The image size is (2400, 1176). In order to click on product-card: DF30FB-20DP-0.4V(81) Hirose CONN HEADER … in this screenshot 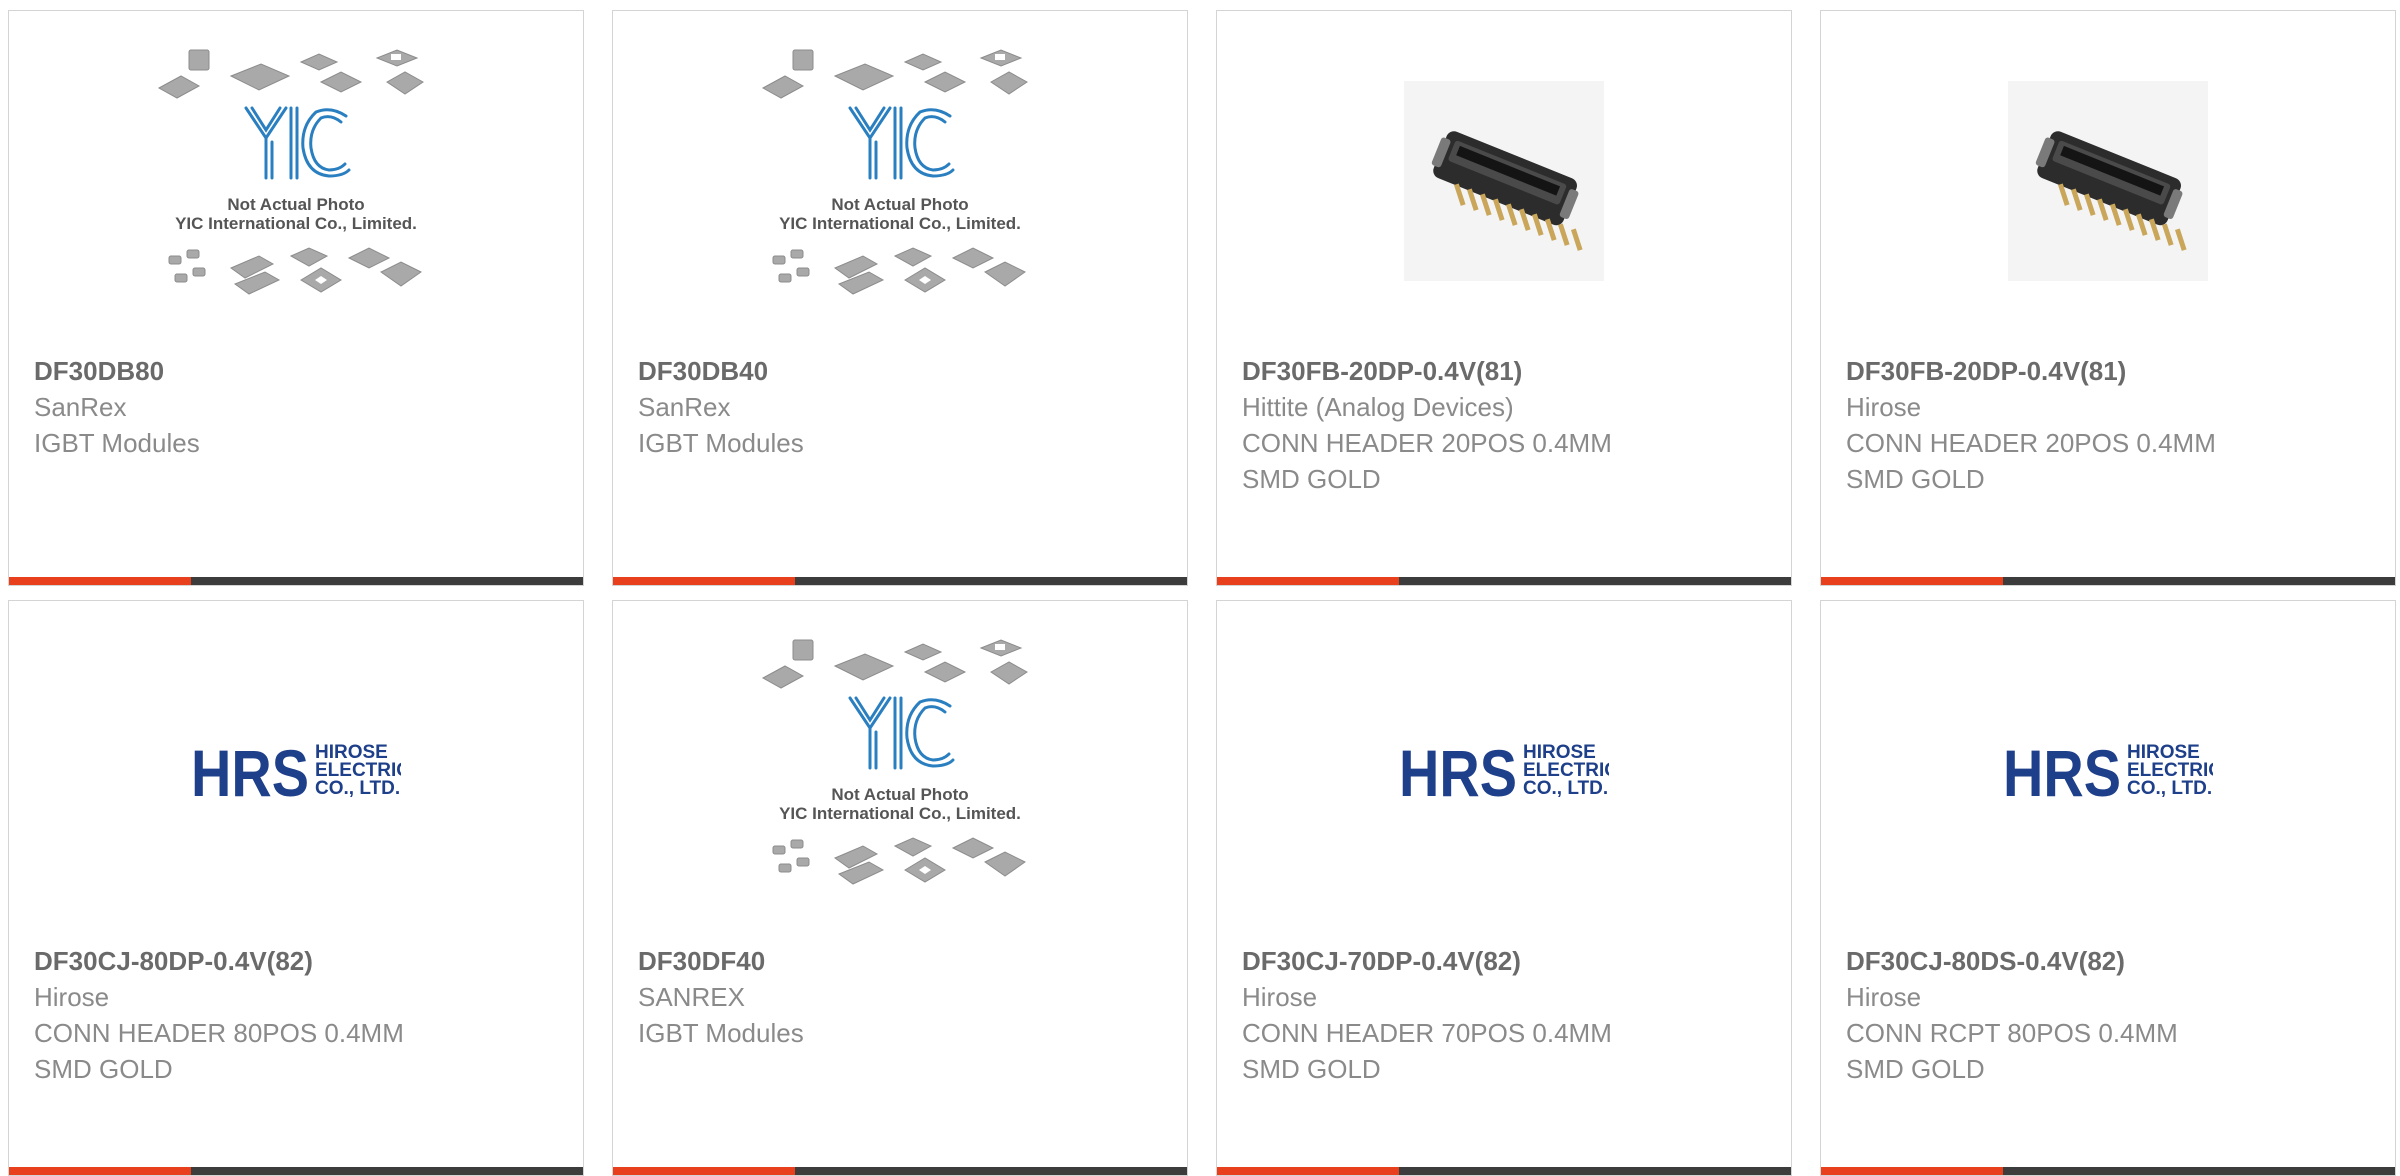, I will do `click(2108, 298)`.